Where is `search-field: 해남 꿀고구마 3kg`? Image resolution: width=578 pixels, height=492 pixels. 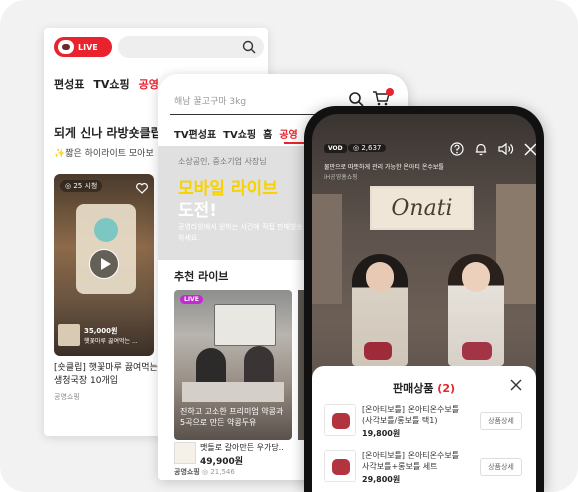 search-field: 해남 꿀고구마 3kg is located at coordinates (210, 100).